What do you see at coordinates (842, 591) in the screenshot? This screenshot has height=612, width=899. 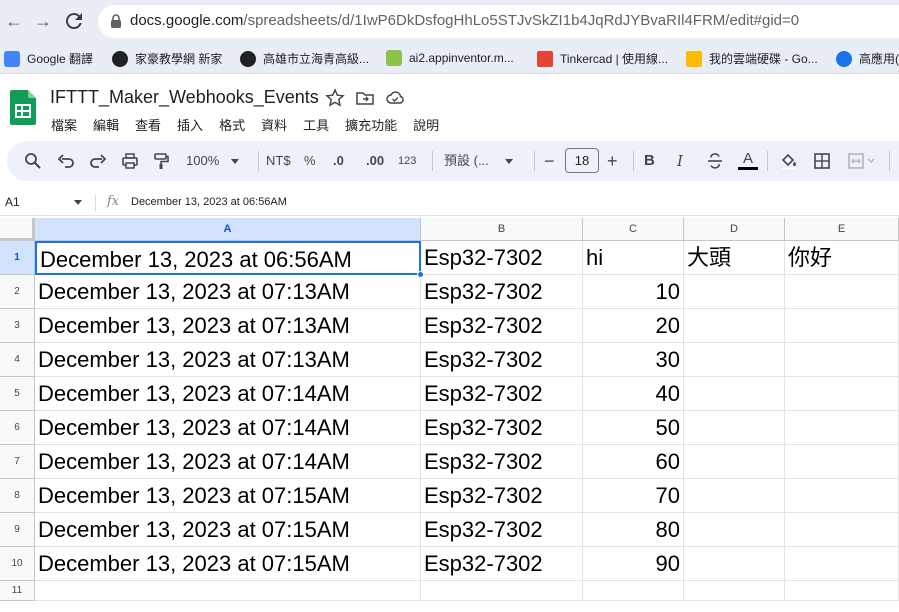 I see `cell-e11` at bounding box center [842, 591].